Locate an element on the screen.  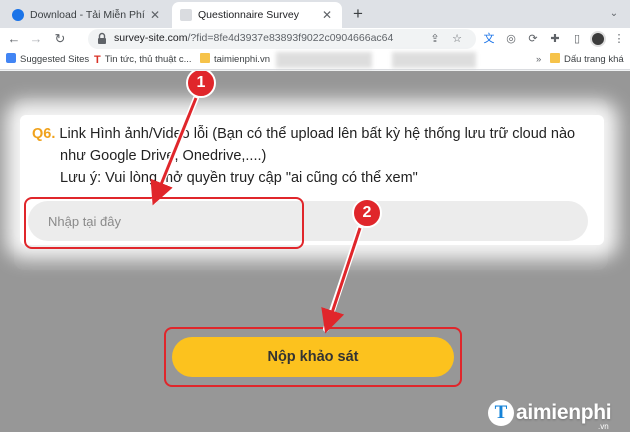
page-favicon-icon is located at coordinates (186, 15).